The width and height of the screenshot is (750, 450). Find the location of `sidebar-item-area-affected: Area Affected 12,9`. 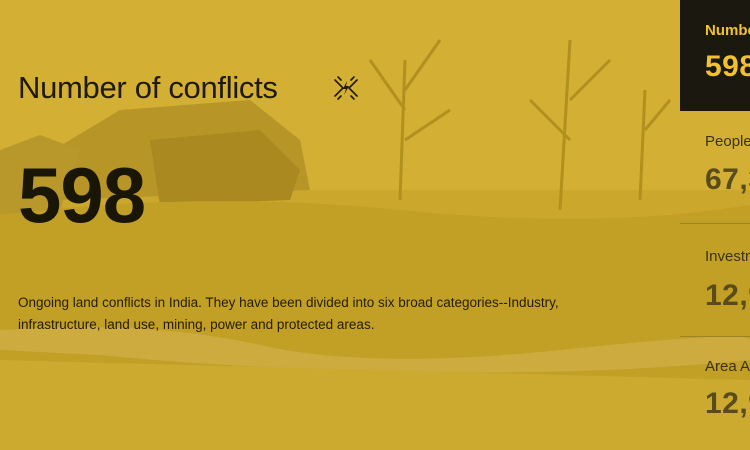

sidebar-item-area-affected: Area Affected 12,9 is located at coordinates (715, 393).